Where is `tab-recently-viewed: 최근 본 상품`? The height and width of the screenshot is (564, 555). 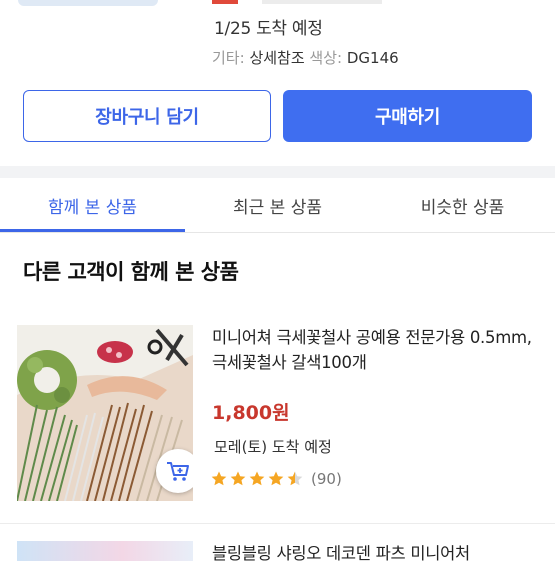
tab-recently-viewed: 최근 본 상품 is located at coordinates (277, 205).